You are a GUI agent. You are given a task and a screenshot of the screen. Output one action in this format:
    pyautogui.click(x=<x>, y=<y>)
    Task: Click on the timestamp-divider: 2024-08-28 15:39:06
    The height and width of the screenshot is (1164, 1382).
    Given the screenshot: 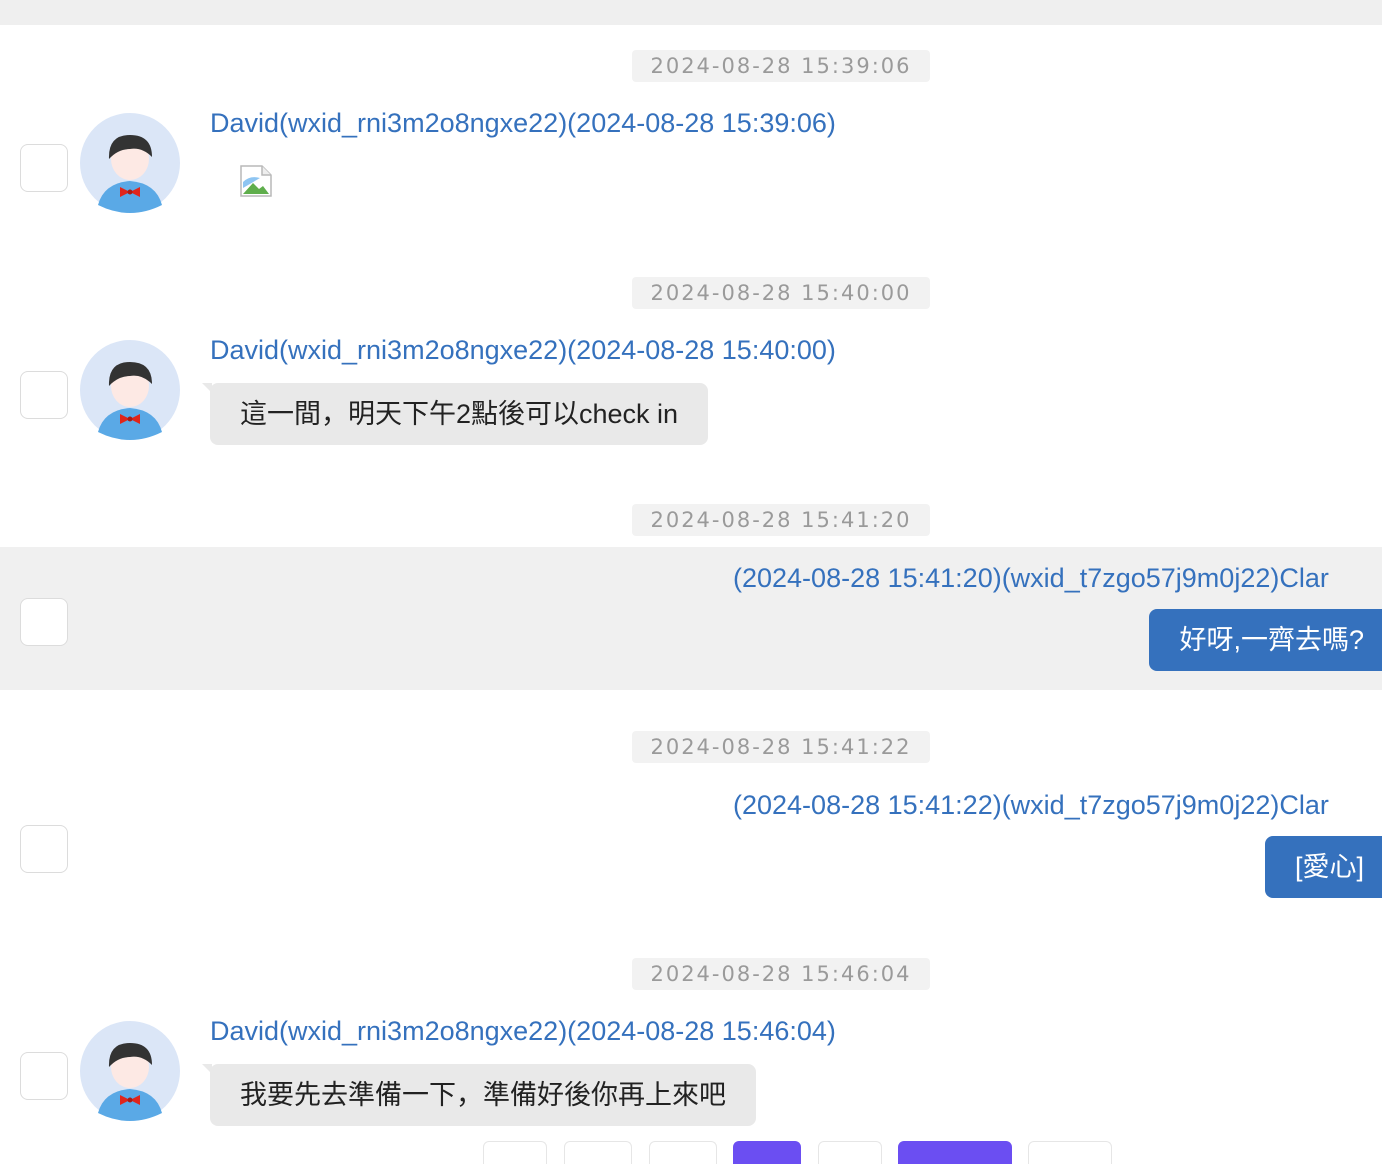 What is the action you would take?
    pyautogui.click(x=781, y=66)
    